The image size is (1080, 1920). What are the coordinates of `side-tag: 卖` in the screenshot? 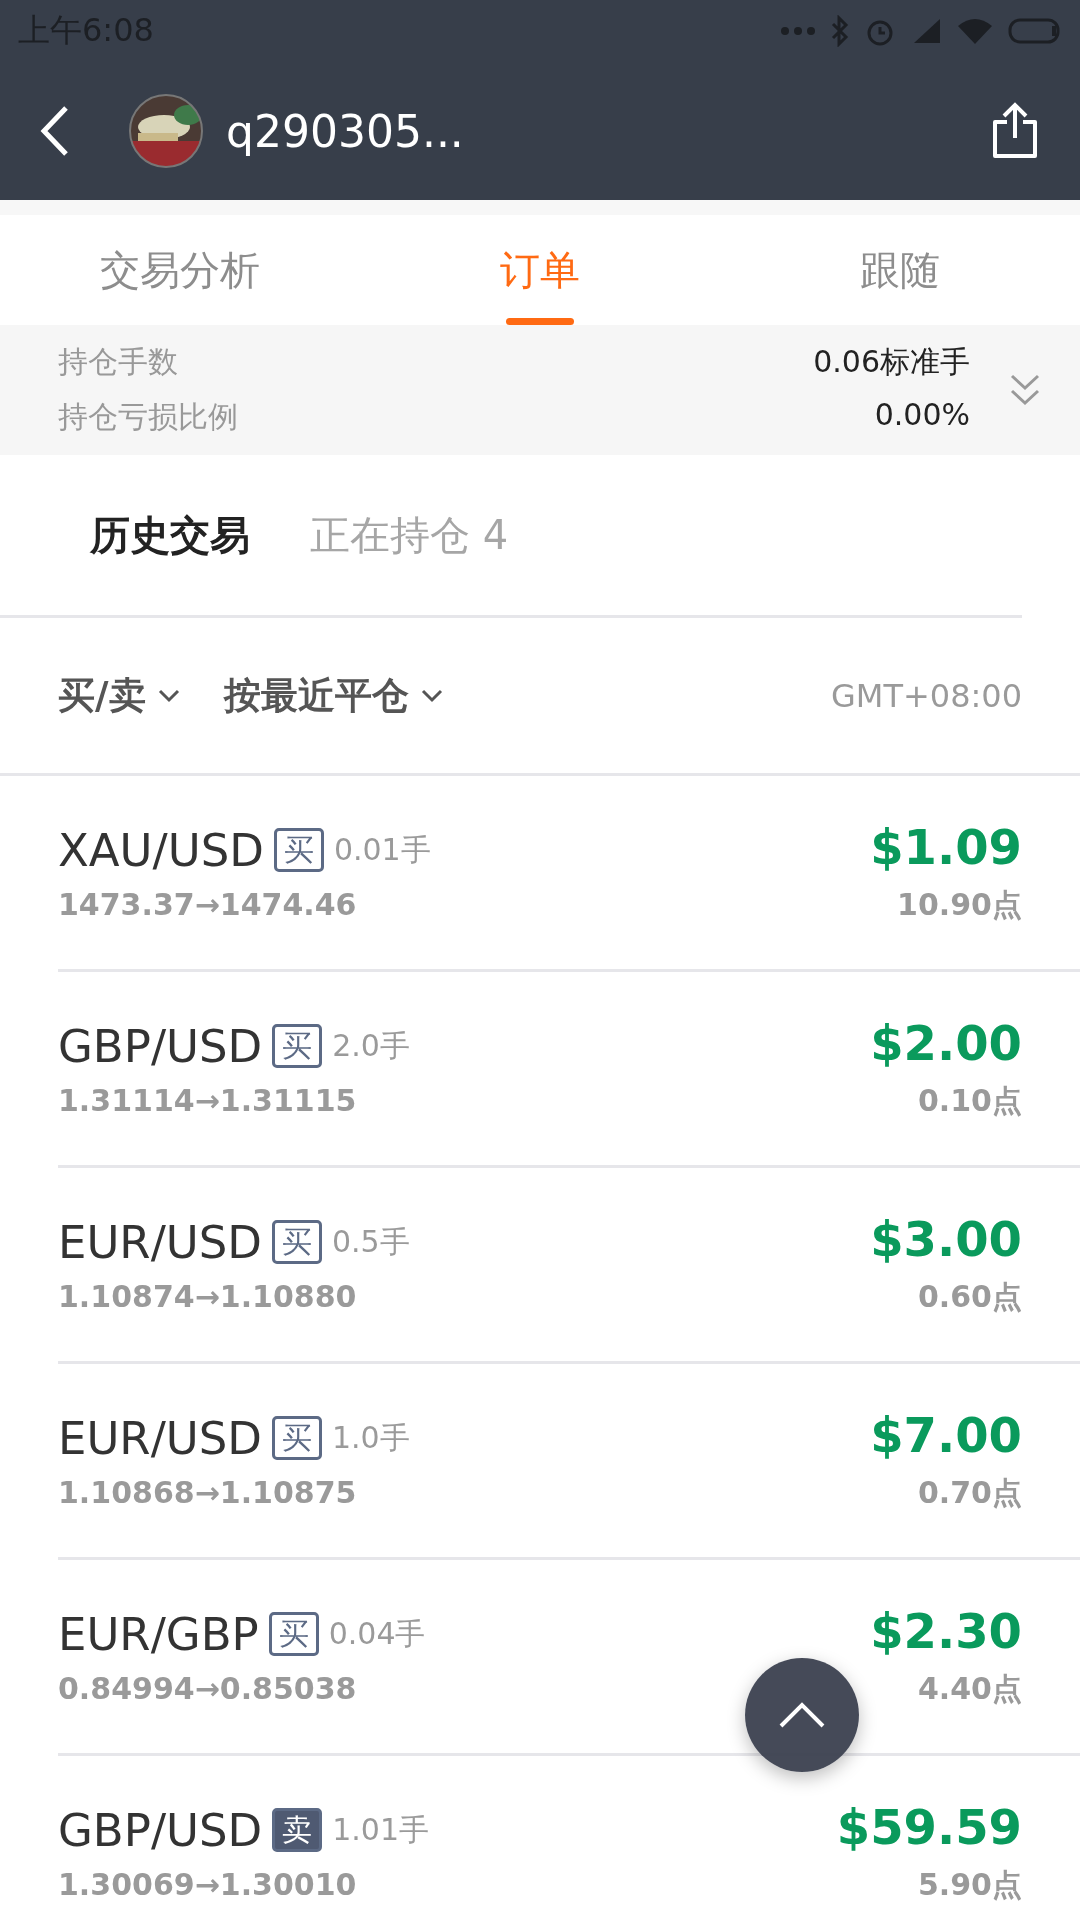 It's located at (297, 1830).